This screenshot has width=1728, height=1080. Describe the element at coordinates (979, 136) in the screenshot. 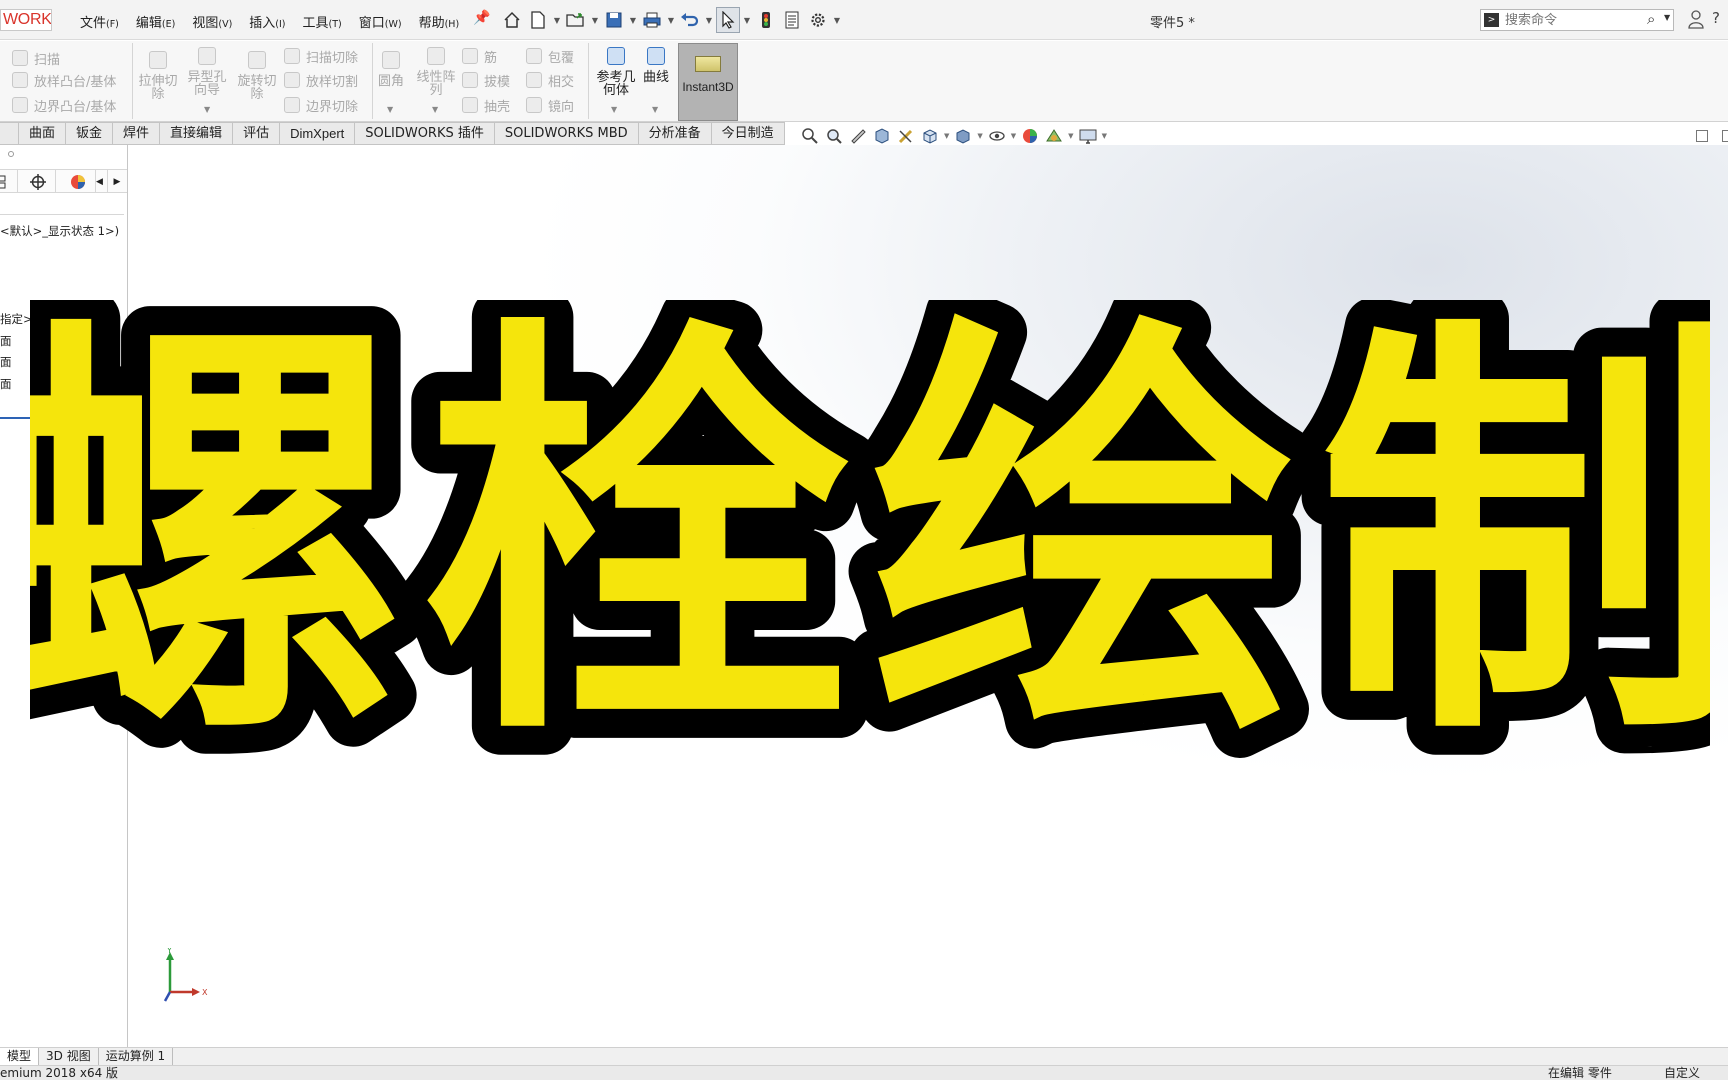

I see `display-style-dropdown-icon: ▼` at that location.